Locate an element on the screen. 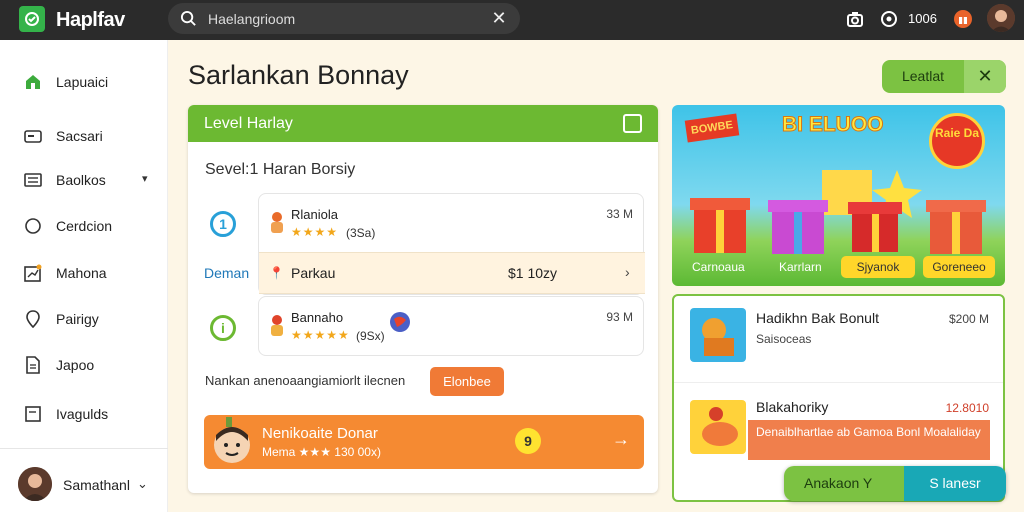 This screenshot has width=1024, height=512. document-icon is located at coordinates (33, 365).